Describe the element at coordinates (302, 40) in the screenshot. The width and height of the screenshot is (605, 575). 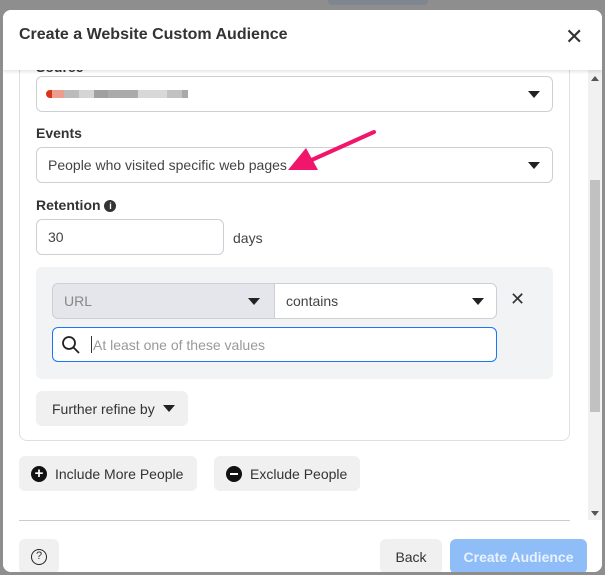
I see `dialog-header: Create a Website Custom Audience ✕` at that location.